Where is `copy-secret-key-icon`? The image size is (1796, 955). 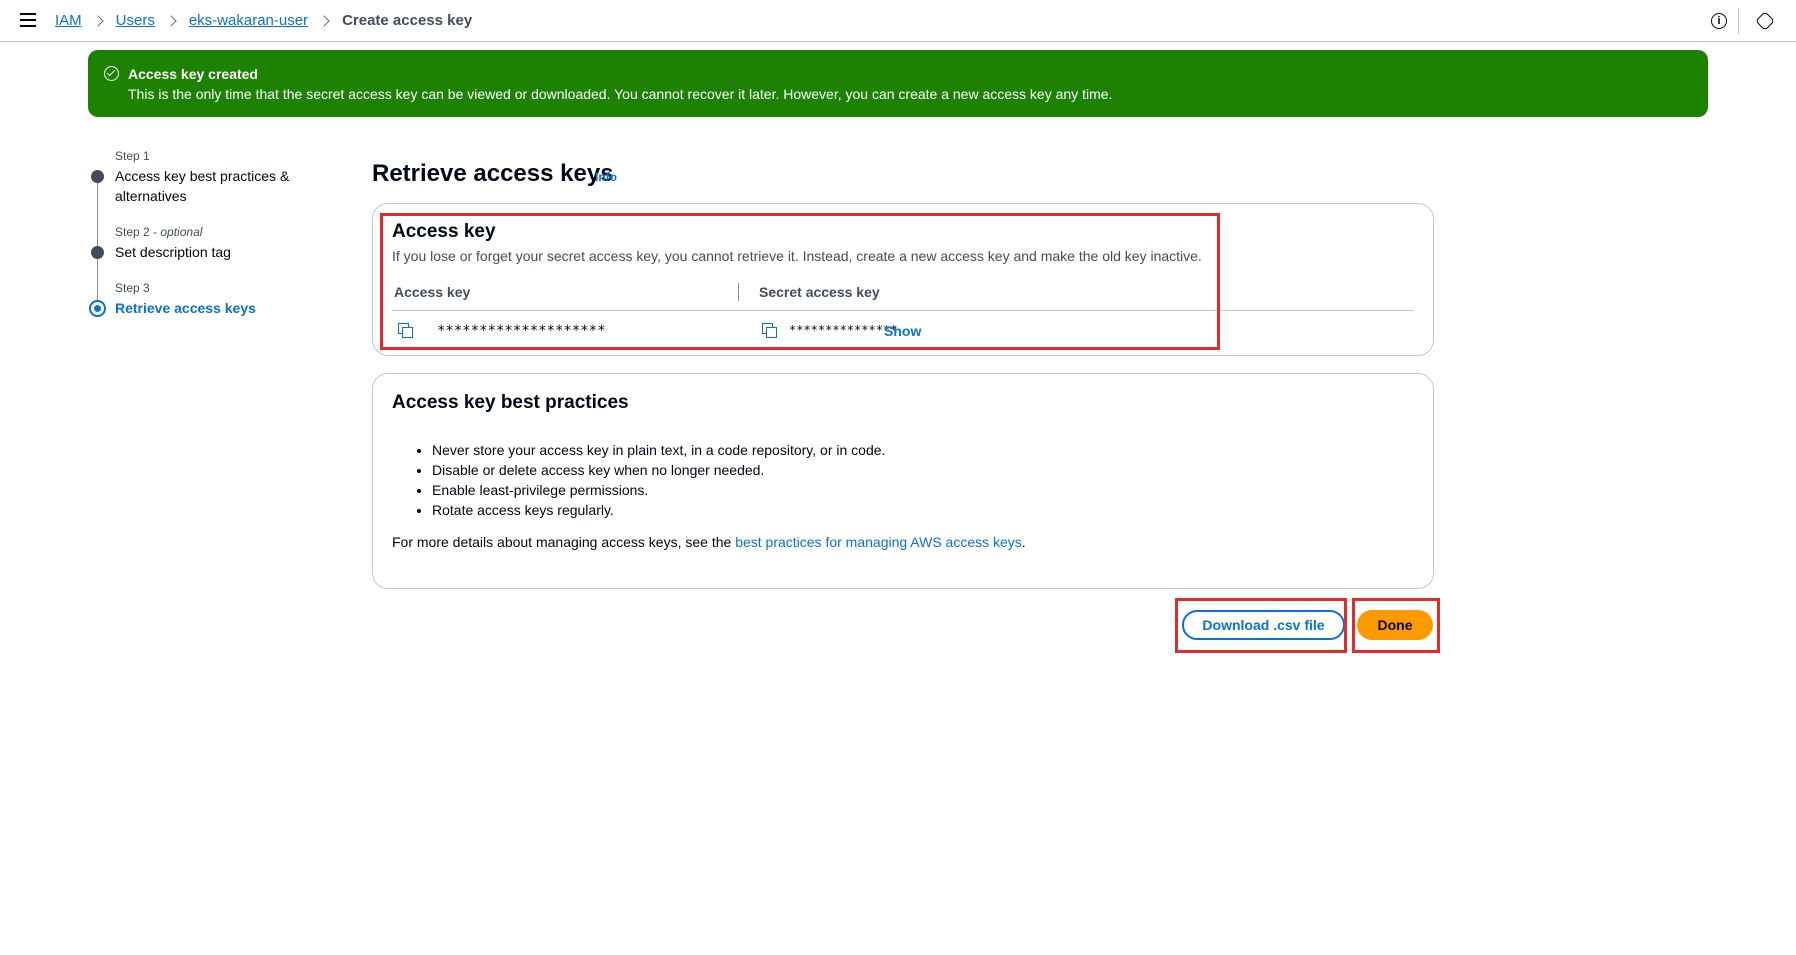 copy-secret-key-icon is located at coordinates (770, 331).